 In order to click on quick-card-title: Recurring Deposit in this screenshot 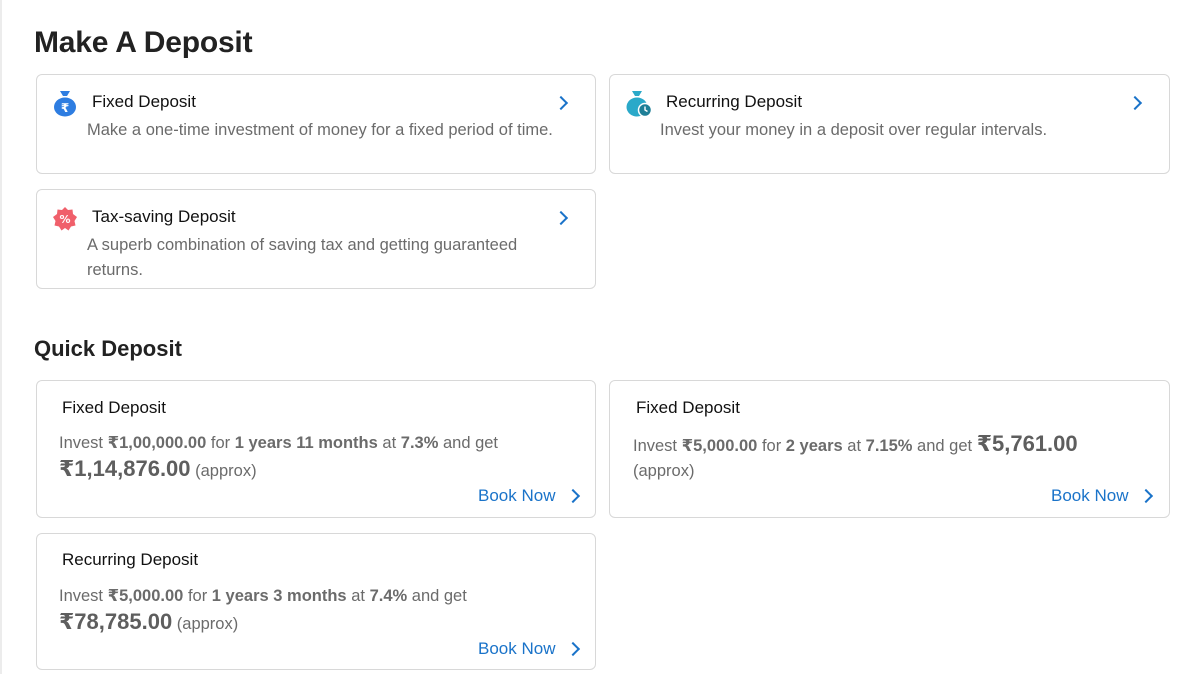, I will do `click(130, 559)`.